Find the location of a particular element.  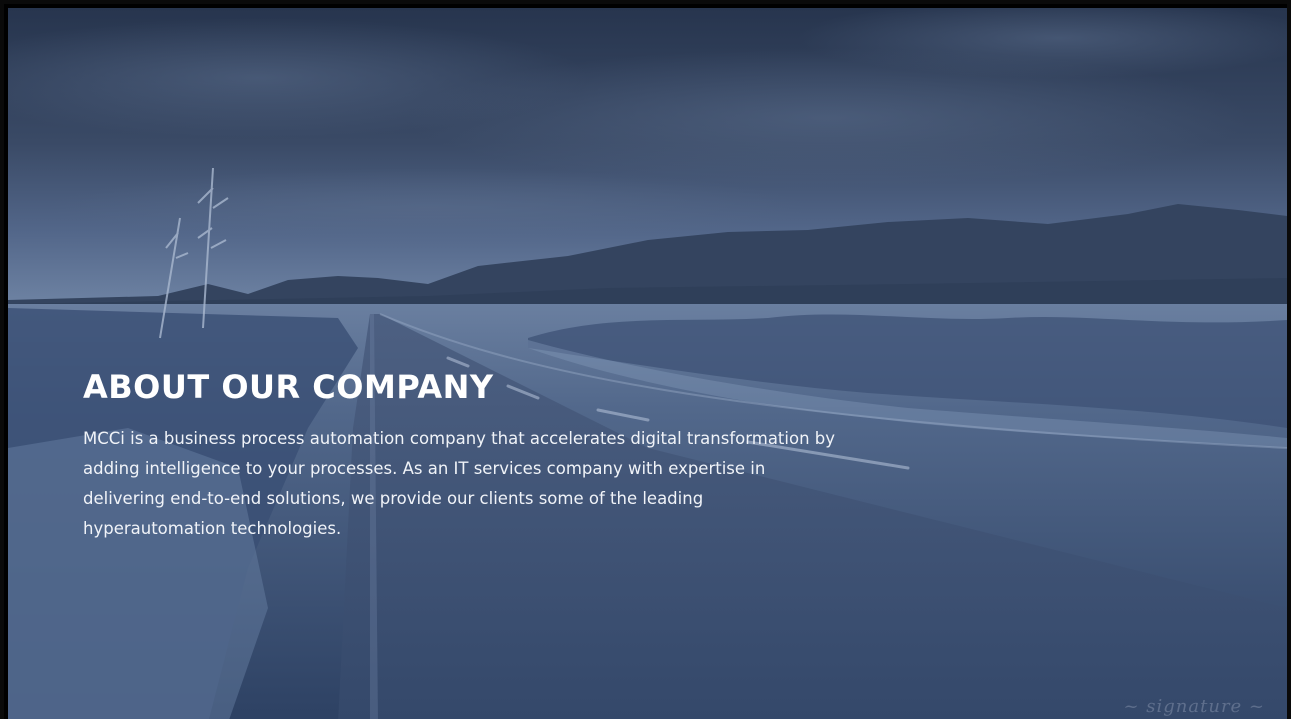

page-title: ABOUT OUR COMPANY is located at coordinates (288, 387).